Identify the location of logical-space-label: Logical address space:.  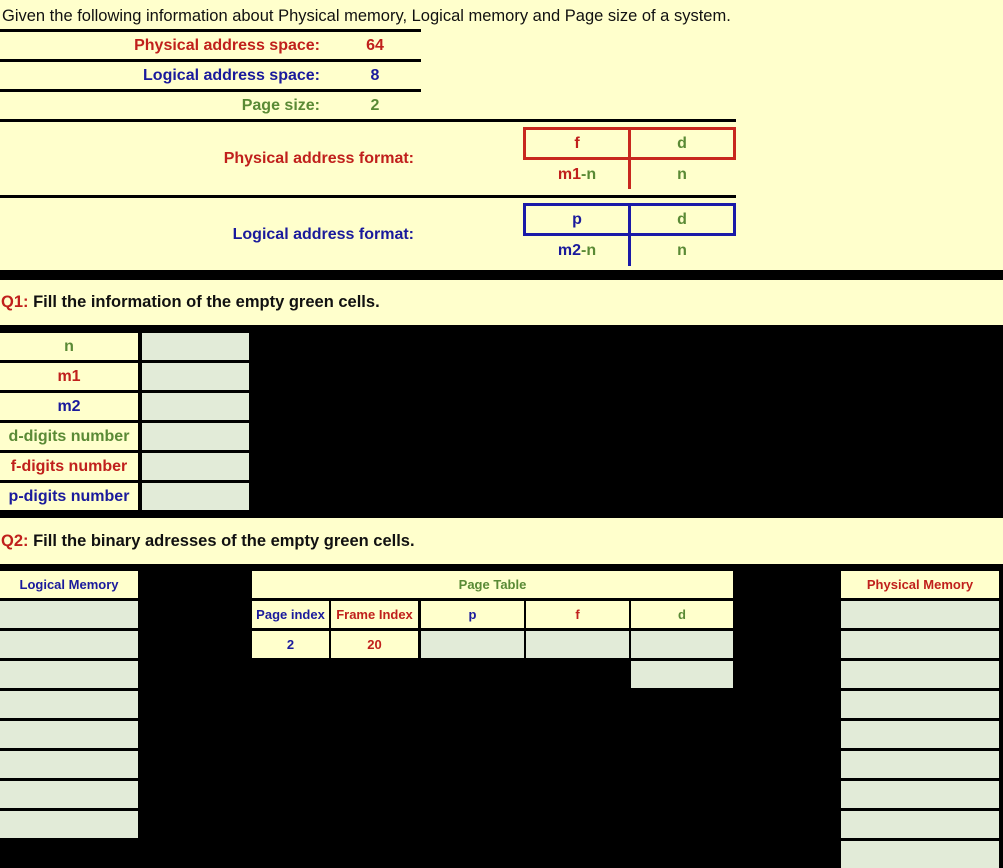
(231, 75).